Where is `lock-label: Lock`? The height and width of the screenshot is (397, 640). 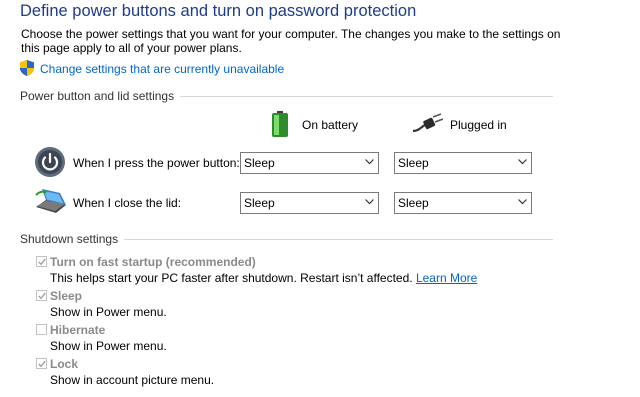
lock-label: Lock is located at coordinates (64, 364).